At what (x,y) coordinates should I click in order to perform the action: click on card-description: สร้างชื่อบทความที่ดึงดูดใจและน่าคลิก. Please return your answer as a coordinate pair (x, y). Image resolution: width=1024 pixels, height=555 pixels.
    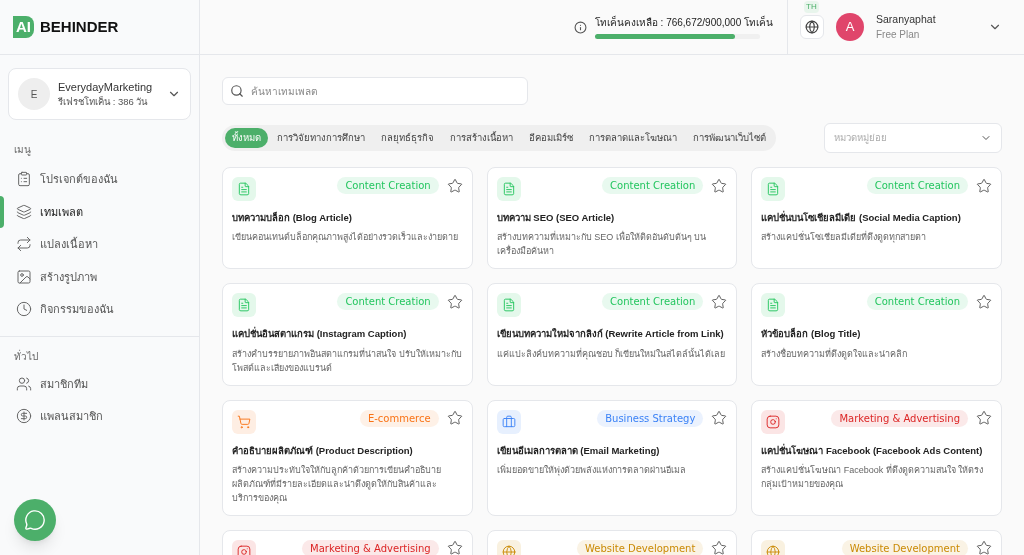
    Looking at the image, I should click on (835, 354).